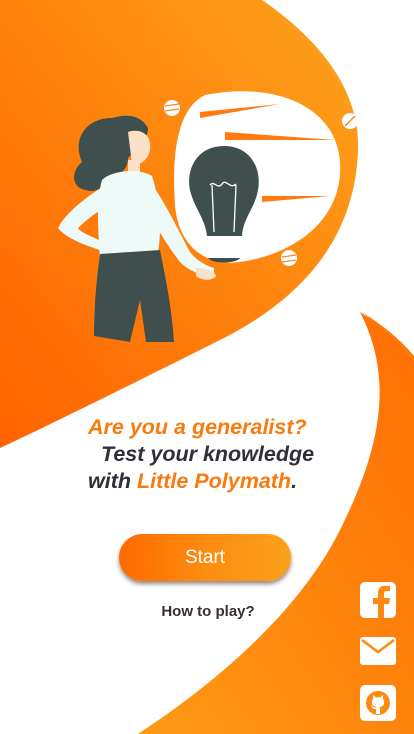 The height and width of the screenshot is (734, 414). I want to click on tagline-line-2: Test your knowledge, so click(208, 454).